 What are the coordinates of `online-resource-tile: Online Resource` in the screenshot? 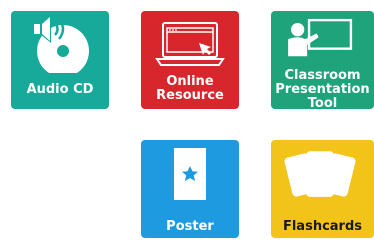 It's located at (190, 60).